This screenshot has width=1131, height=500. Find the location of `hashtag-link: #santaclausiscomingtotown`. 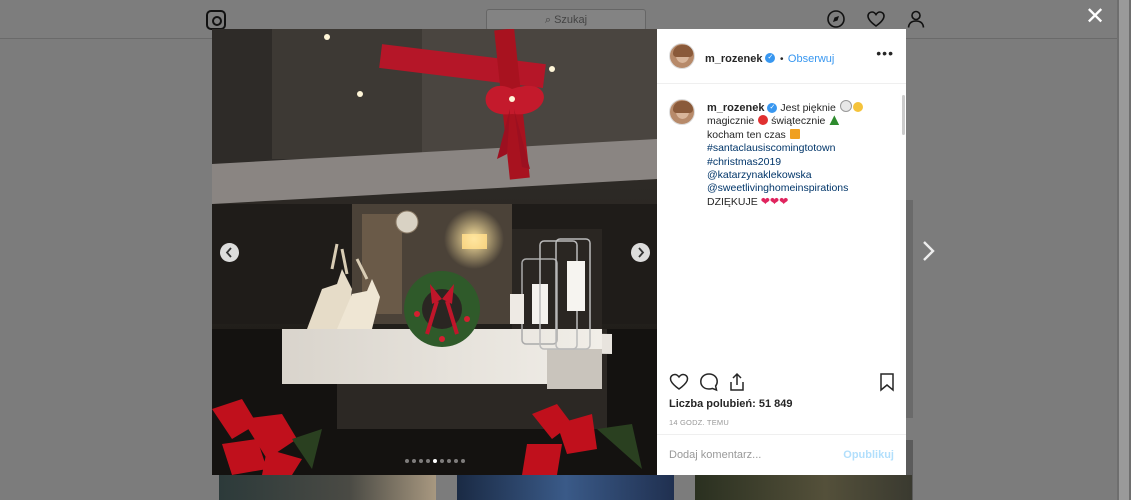

hashtag-link: #santaclausiscomingtotown is located at coordinates (771, 148).